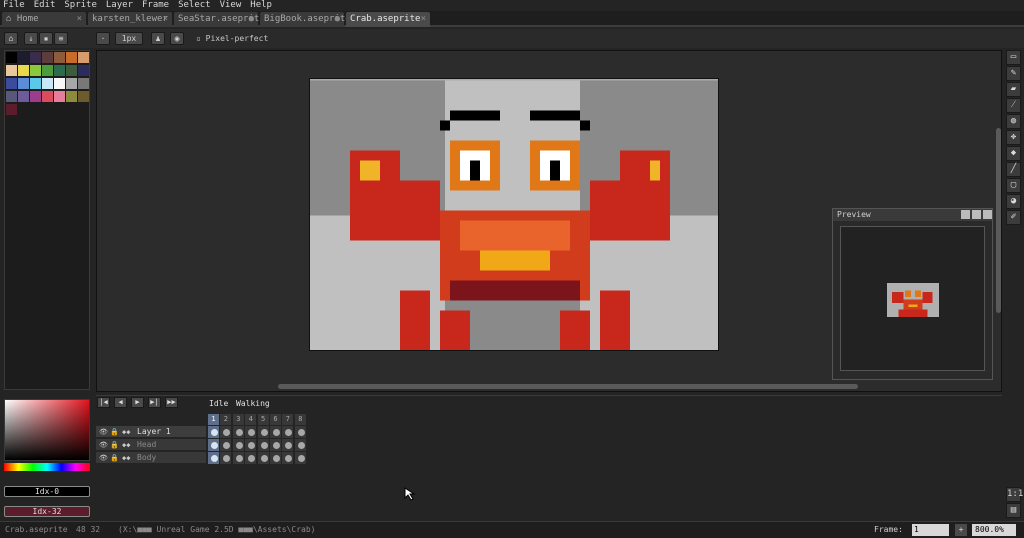  I want to click on menu-frame: Frame, so click(155, 5).